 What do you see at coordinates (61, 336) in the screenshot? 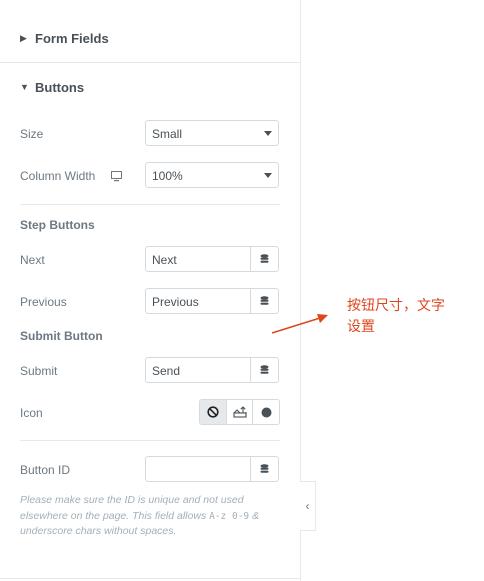
I see `submit-button-heading: Submit Button` at bounding box center [61, 336].